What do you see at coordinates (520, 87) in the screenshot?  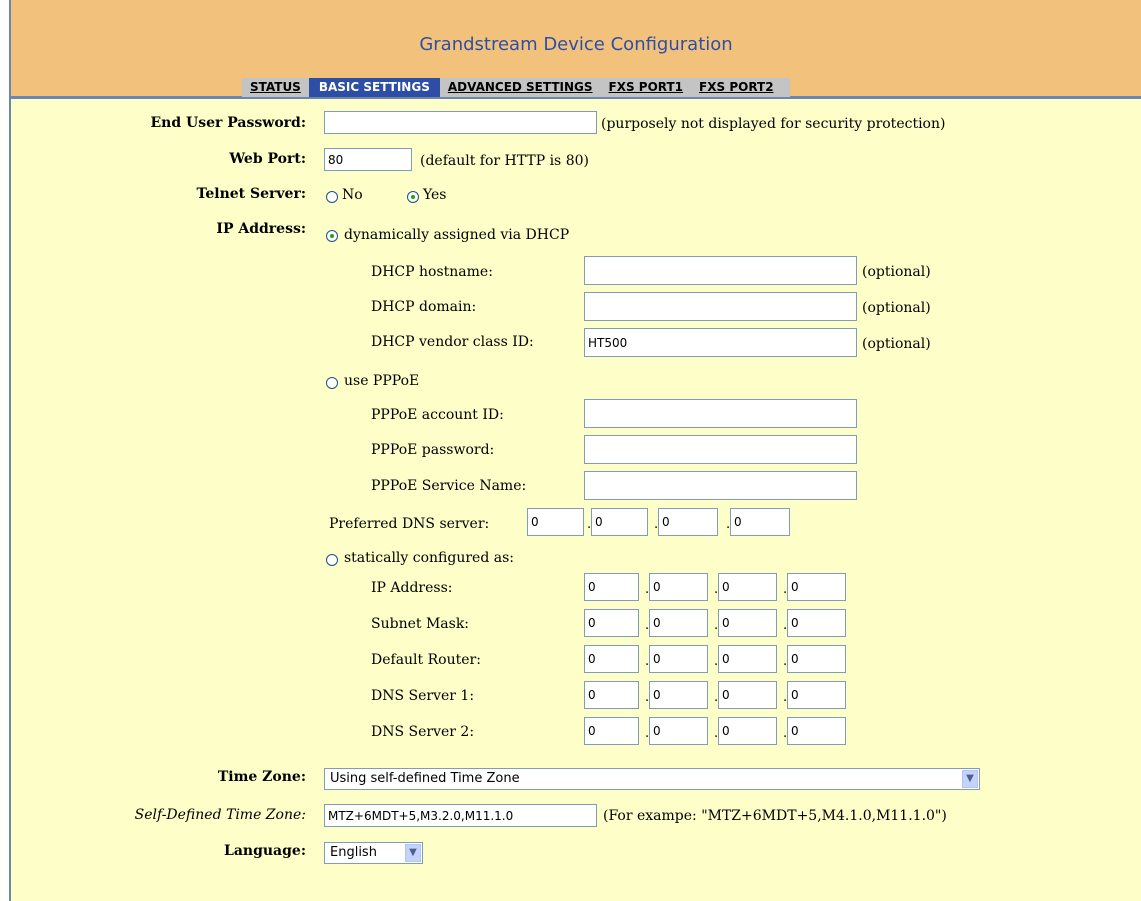 I see `tab-advanced-settings: ADVANCED SETTINGS` at bounding box center [520, 87].